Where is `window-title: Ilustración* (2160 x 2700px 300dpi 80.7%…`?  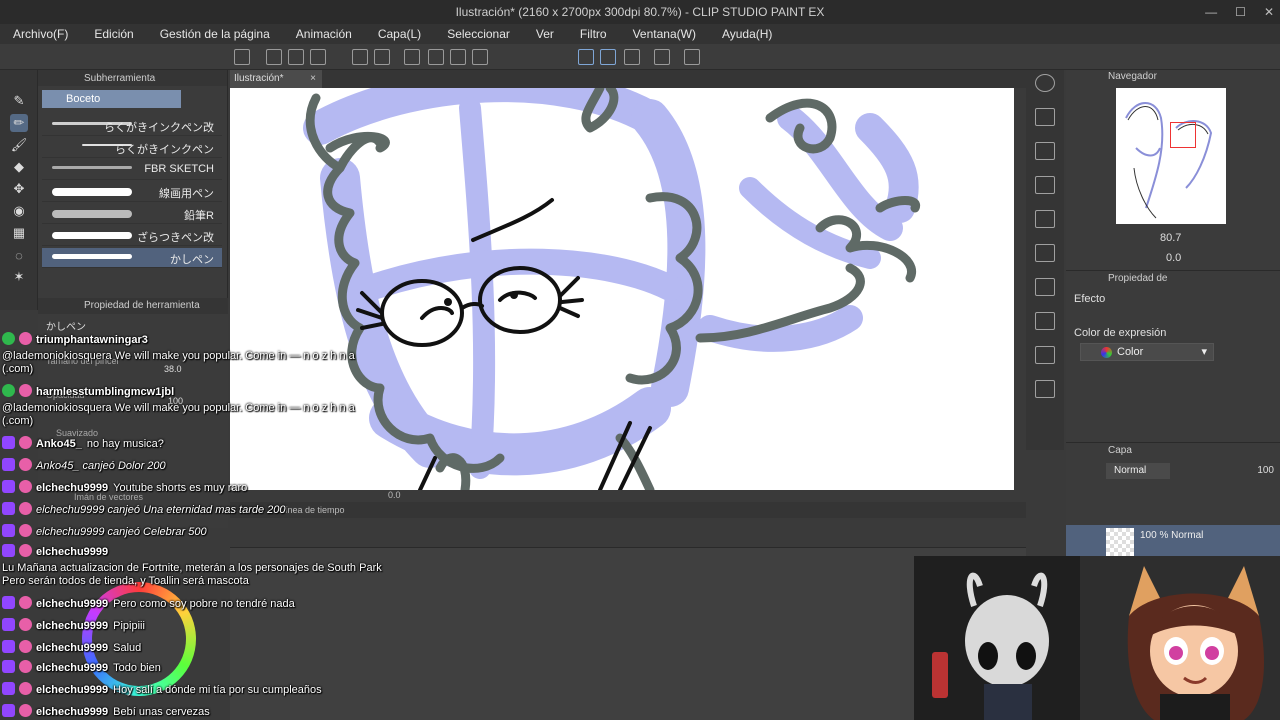
window-title: Ilustración* (2160 x 2700px 300dpi 80.7%… is located at coordinates (640, 12).